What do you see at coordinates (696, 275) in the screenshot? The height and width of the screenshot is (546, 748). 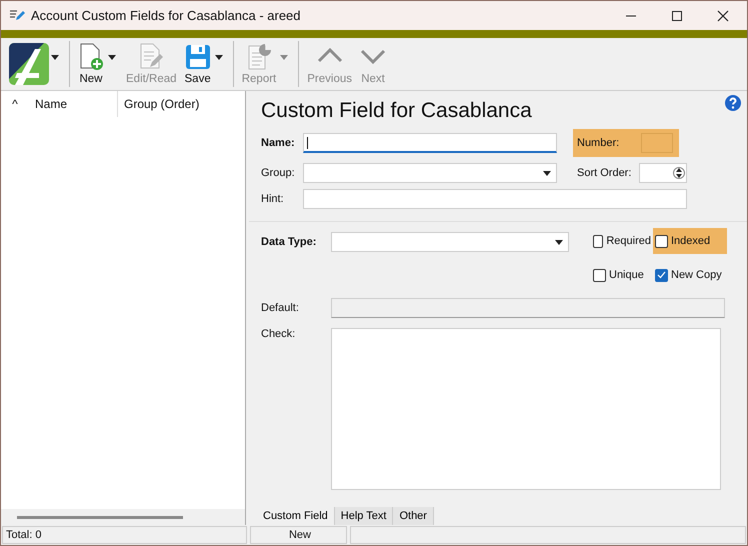 I see `checkbox-label: New Copy` at bounding box center [696, 275].